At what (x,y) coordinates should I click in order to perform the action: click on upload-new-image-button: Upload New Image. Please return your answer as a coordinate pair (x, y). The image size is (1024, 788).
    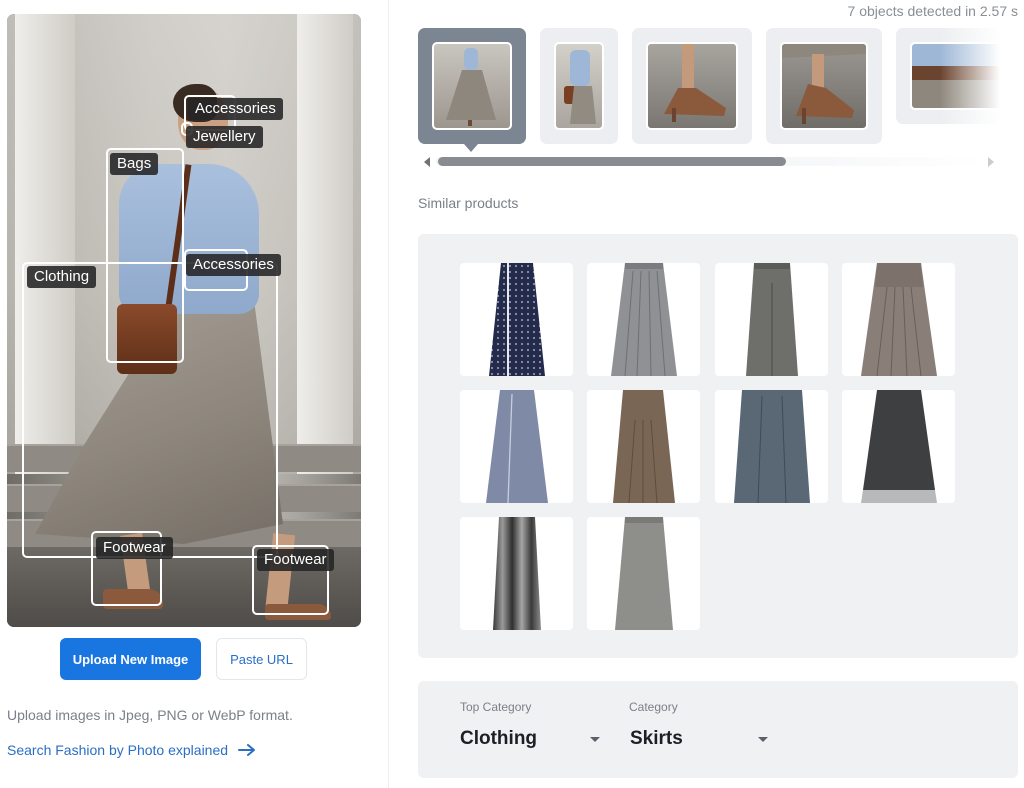
    Looking at the image, I should click on (130, 659).